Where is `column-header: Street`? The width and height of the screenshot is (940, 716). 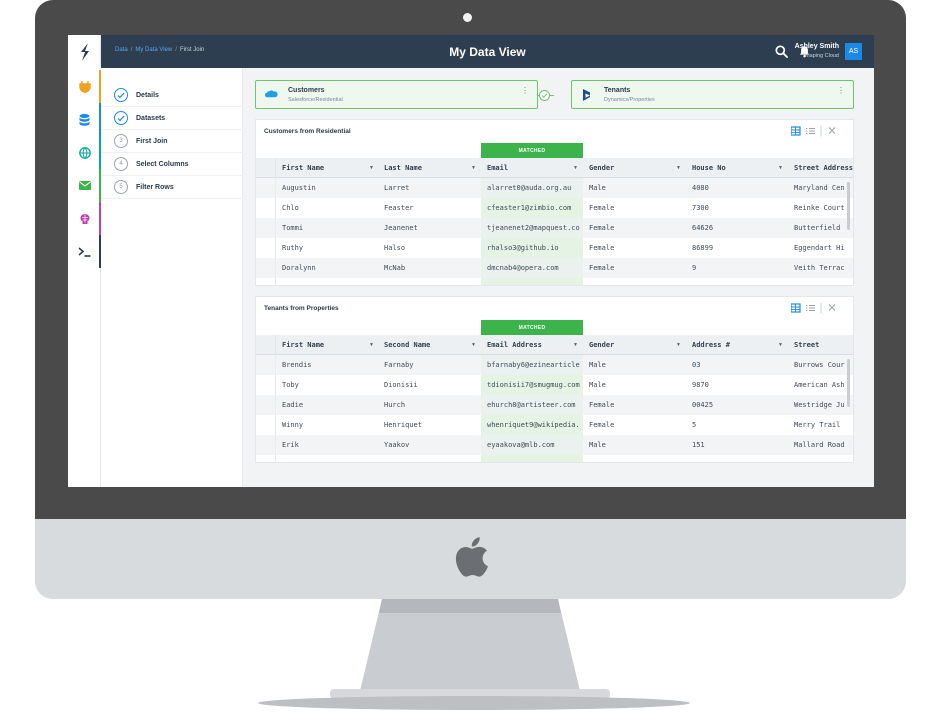 column-header: Street is located at coordinates (823, 345).